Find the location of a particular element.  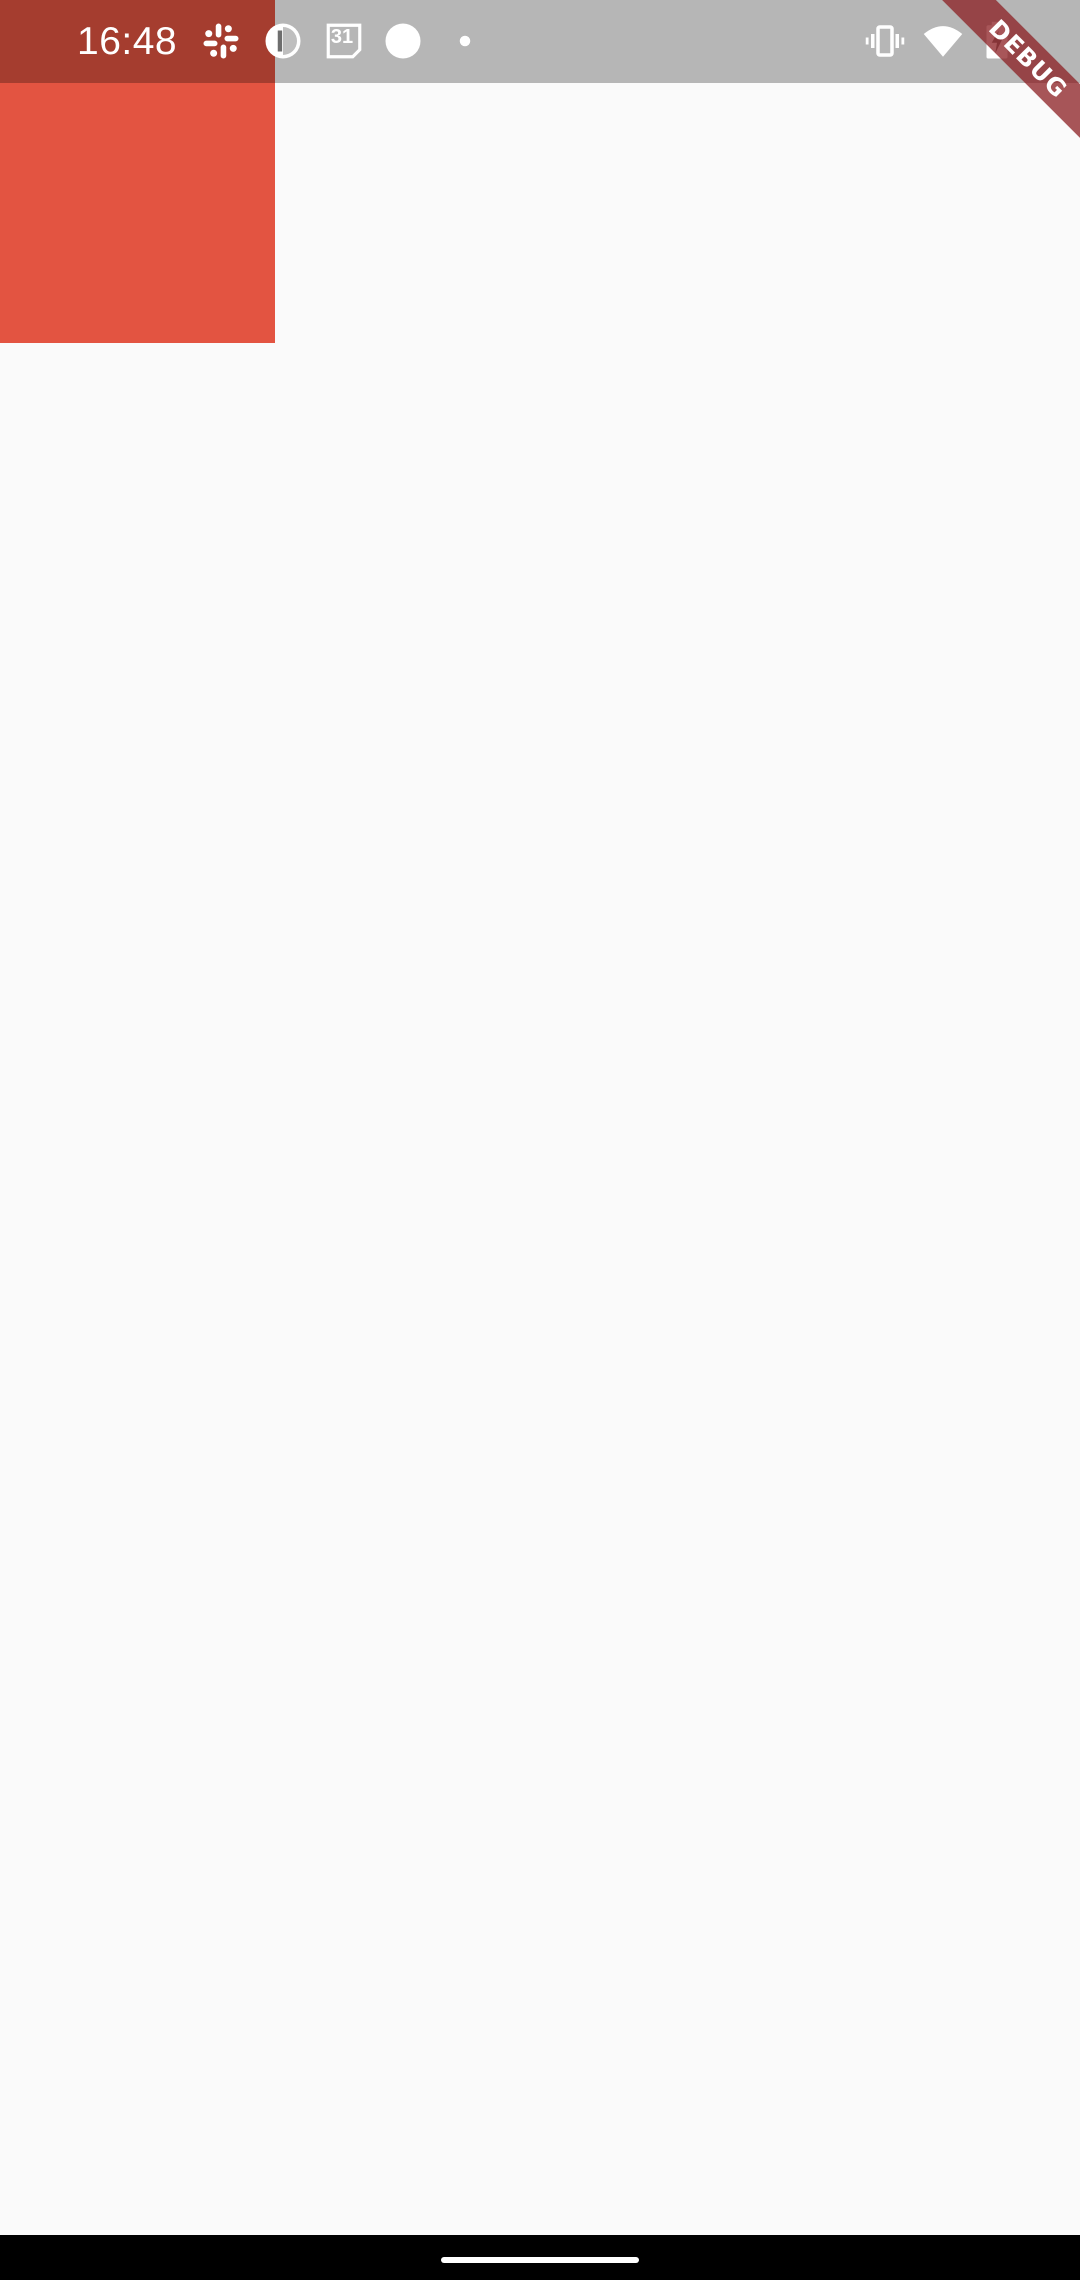

home-indicator is located at coordinates (540, 2260).